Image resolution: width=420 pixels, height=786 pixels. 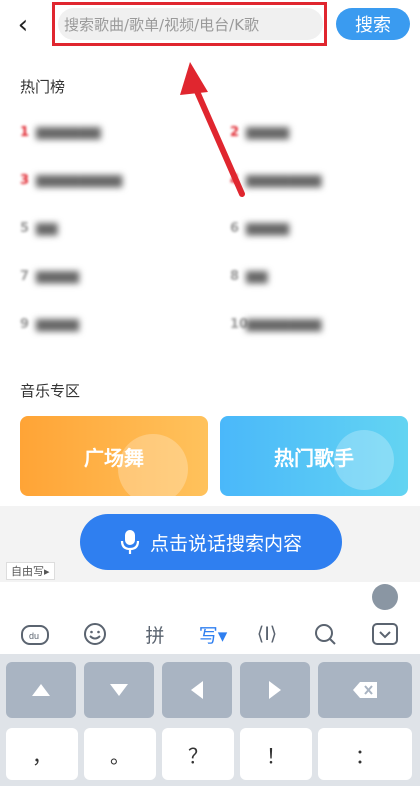 I want to click on search-icon, so click(x=325, y=634).